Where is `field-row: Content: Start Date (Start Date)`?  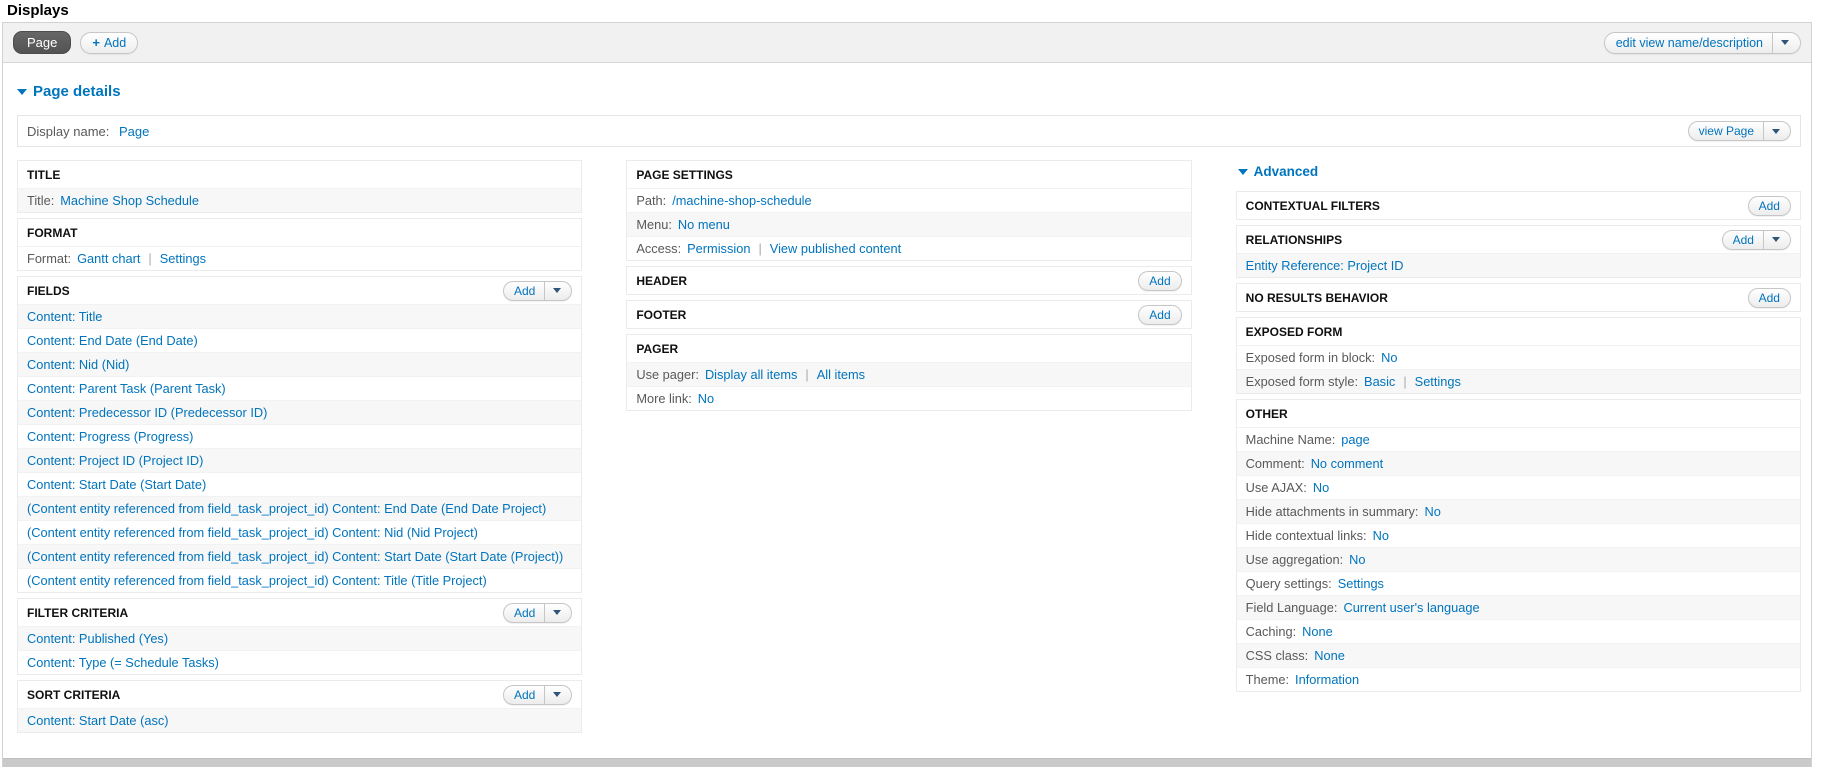 field-row: Content: Start Date (Start Date) is located at coordinates (300, 484).